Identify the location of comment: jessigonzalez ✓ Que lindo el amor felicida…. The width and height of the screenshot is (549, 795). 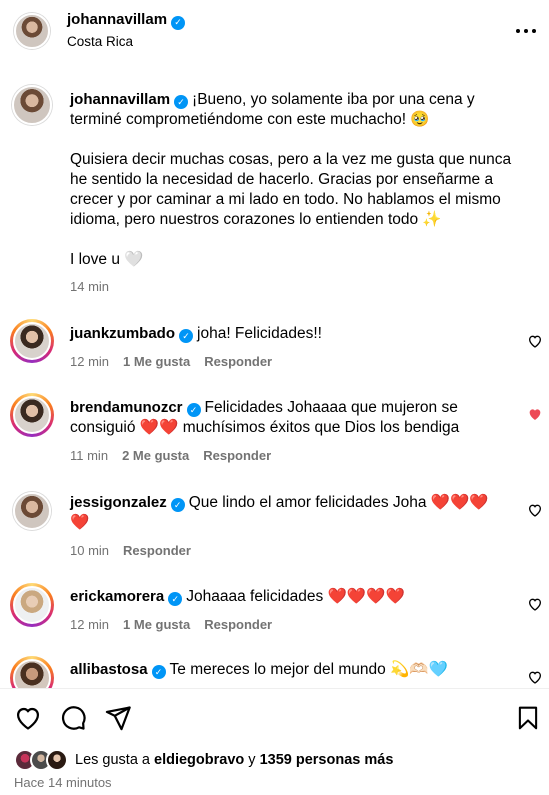
(285, 513).